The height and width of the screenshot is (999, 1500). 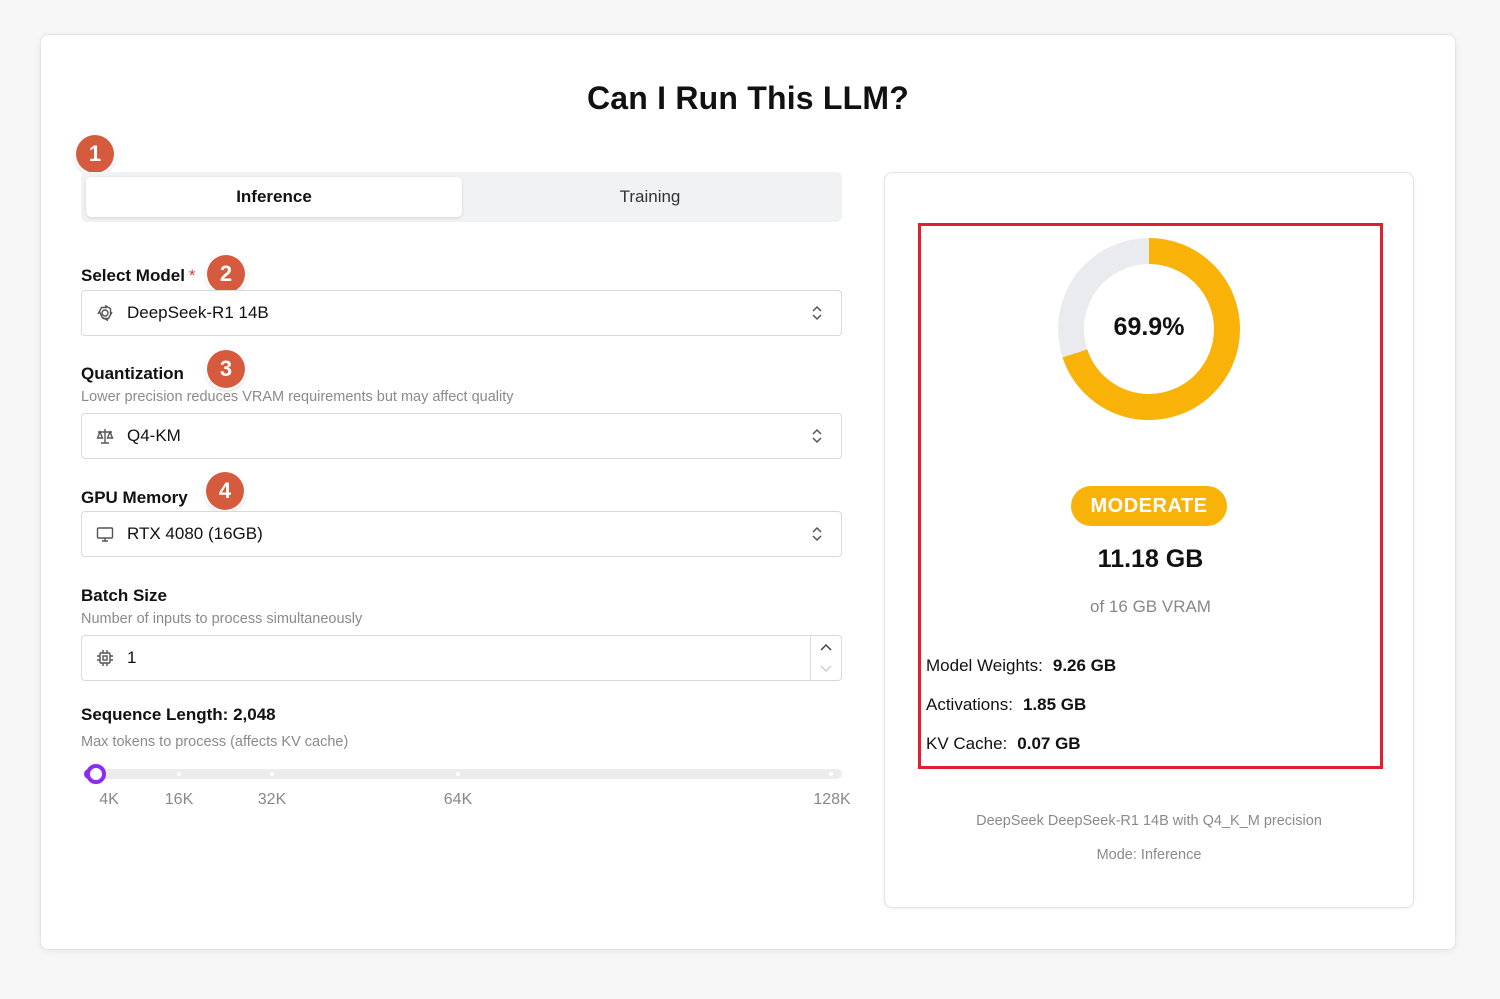 What do you see at coordinates (96, 774) in the screenshot?
I see `sequence-slider-thumb` at bounding box center [96, 774].